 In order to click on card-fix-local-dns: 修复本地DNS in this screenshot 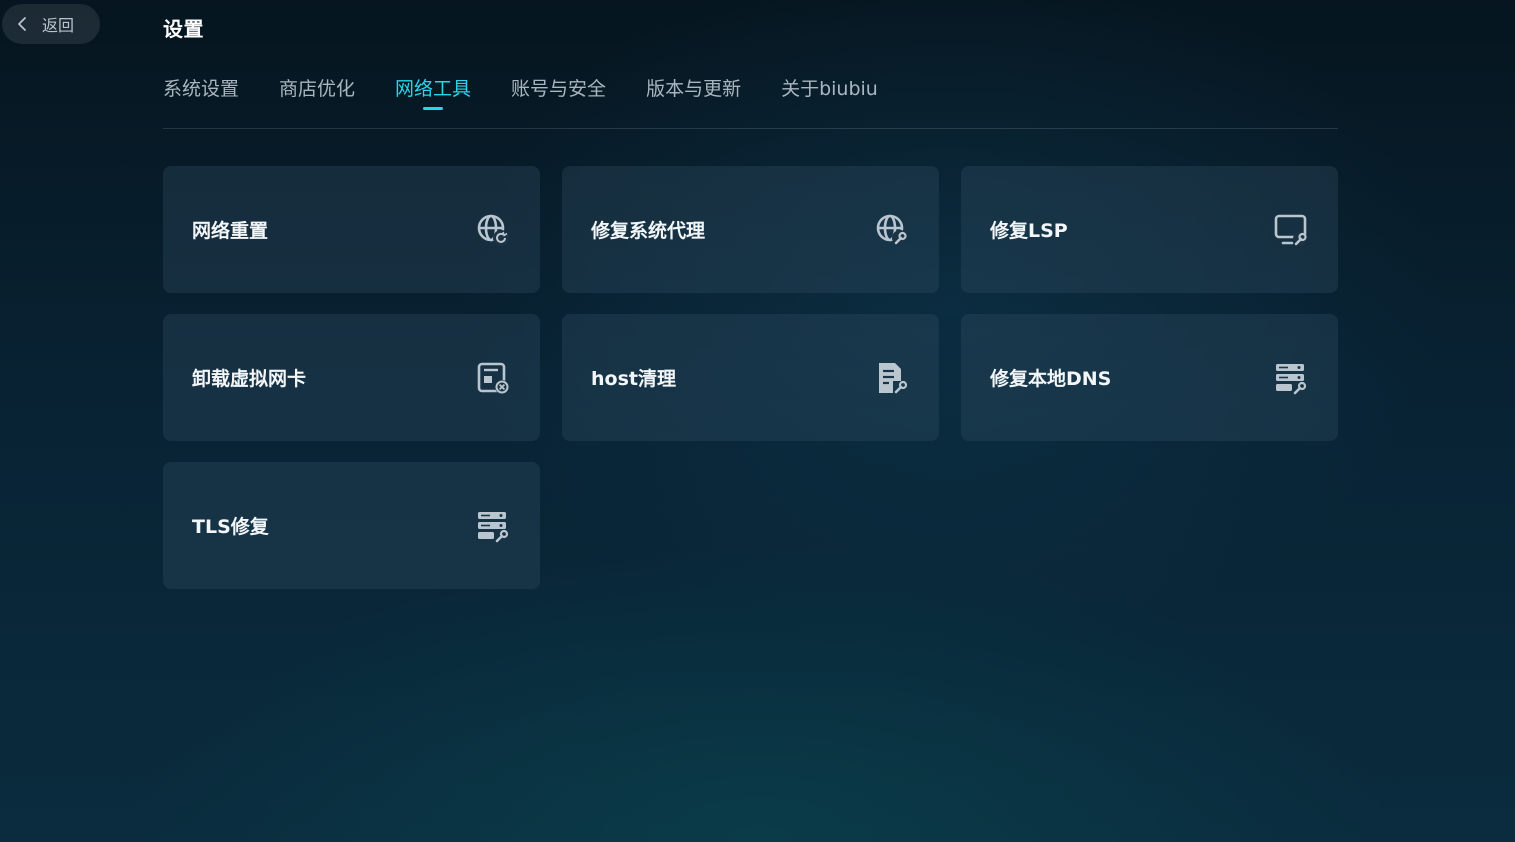, I will do `click(1149, 377)`.